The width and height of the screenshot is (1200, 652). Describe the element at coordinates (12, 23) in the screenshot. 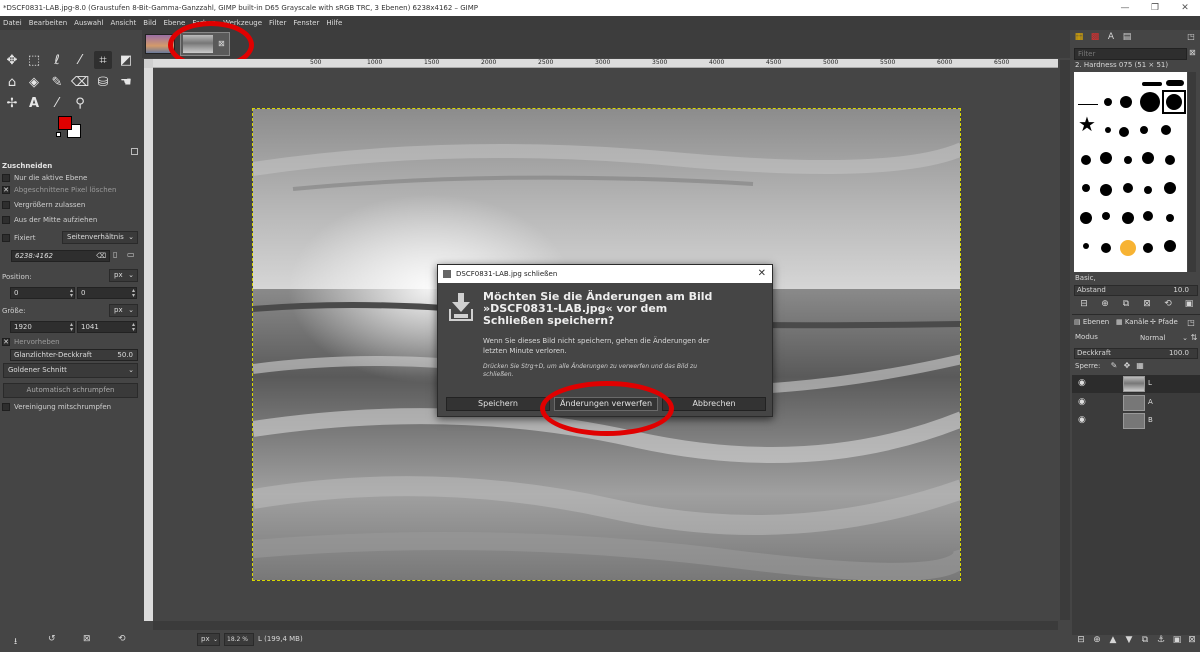

I see `menu-datei: Datei` at that location.